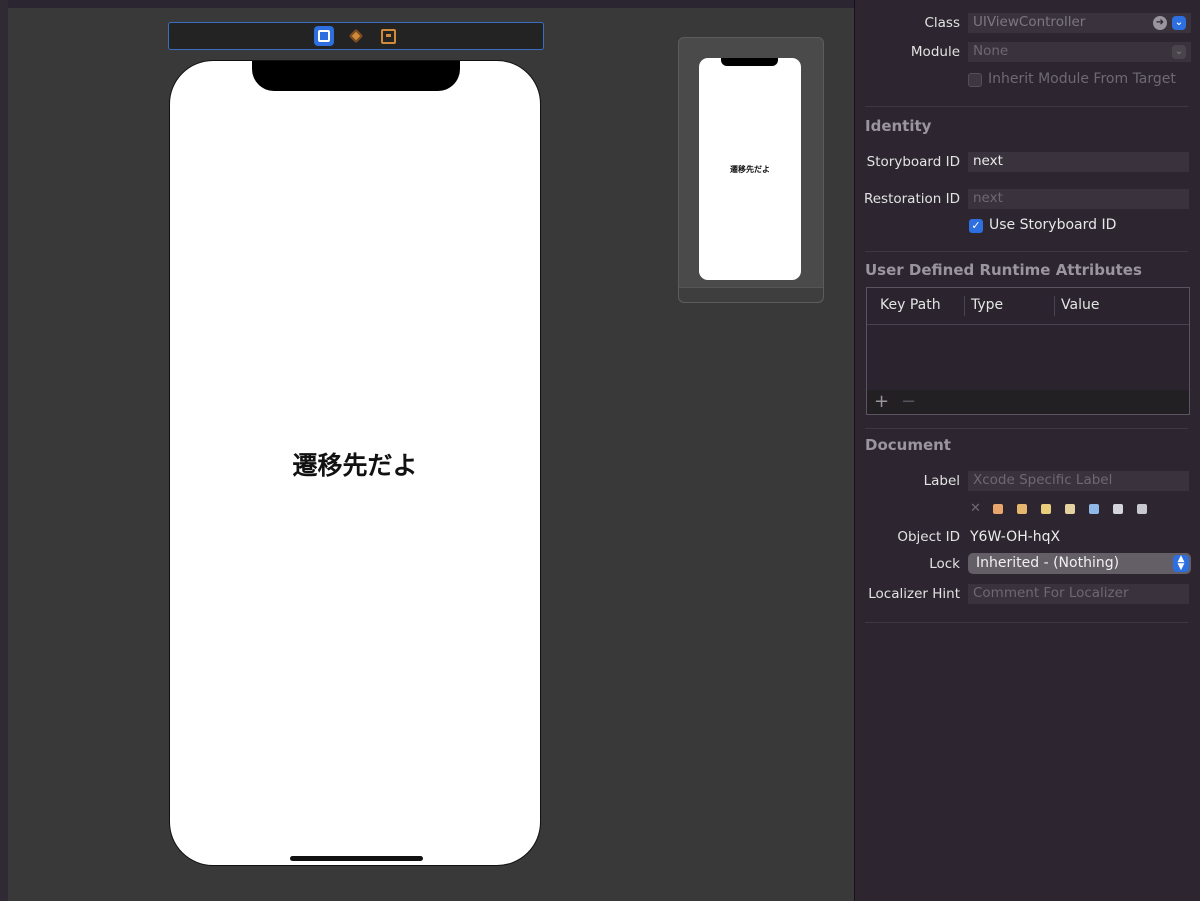 This screenshot has height=901, width=1200. What do you see at coordinates (1022, 509) in the screenshot?
I see `color-swatch-amber` at bounding box center [1022, 509].